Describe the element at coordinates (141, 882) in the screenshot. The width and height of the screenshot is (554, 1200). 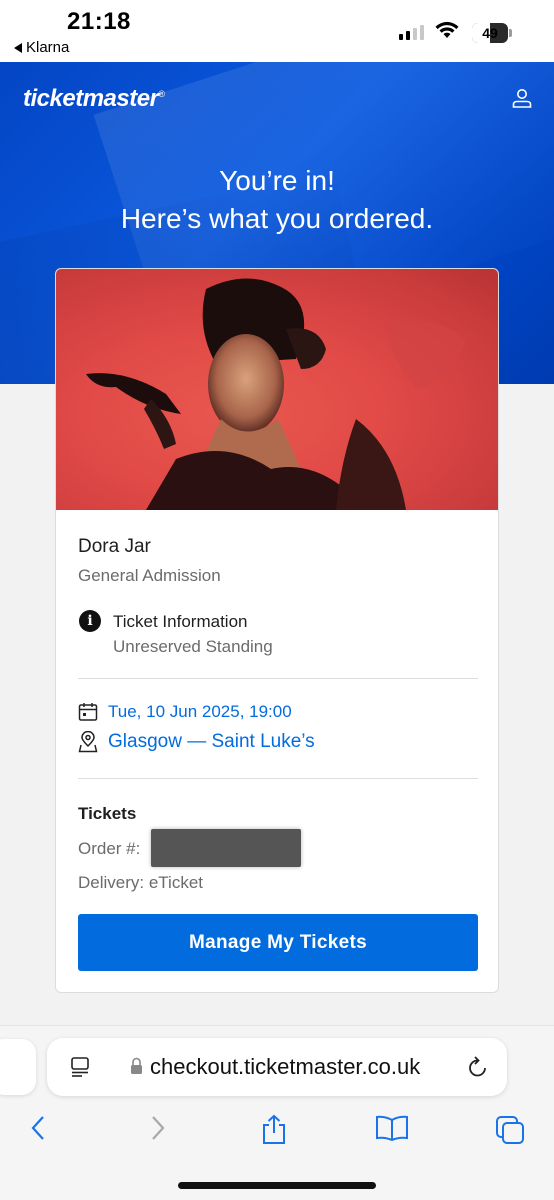
I see `delivery-method: Delivery: eTicket` at that location.